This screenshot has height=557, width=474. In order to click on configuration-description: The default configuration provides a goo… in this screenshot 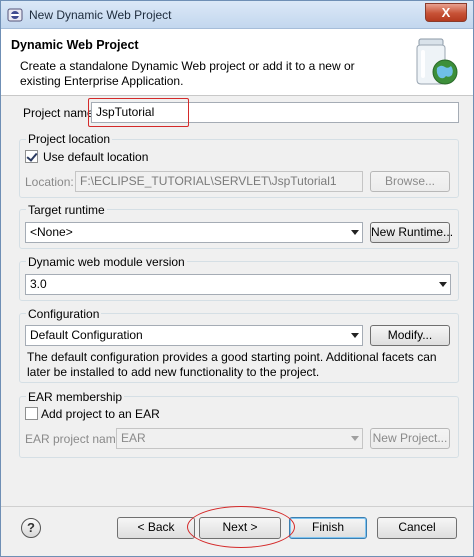, I will do `click(232, 364)`.